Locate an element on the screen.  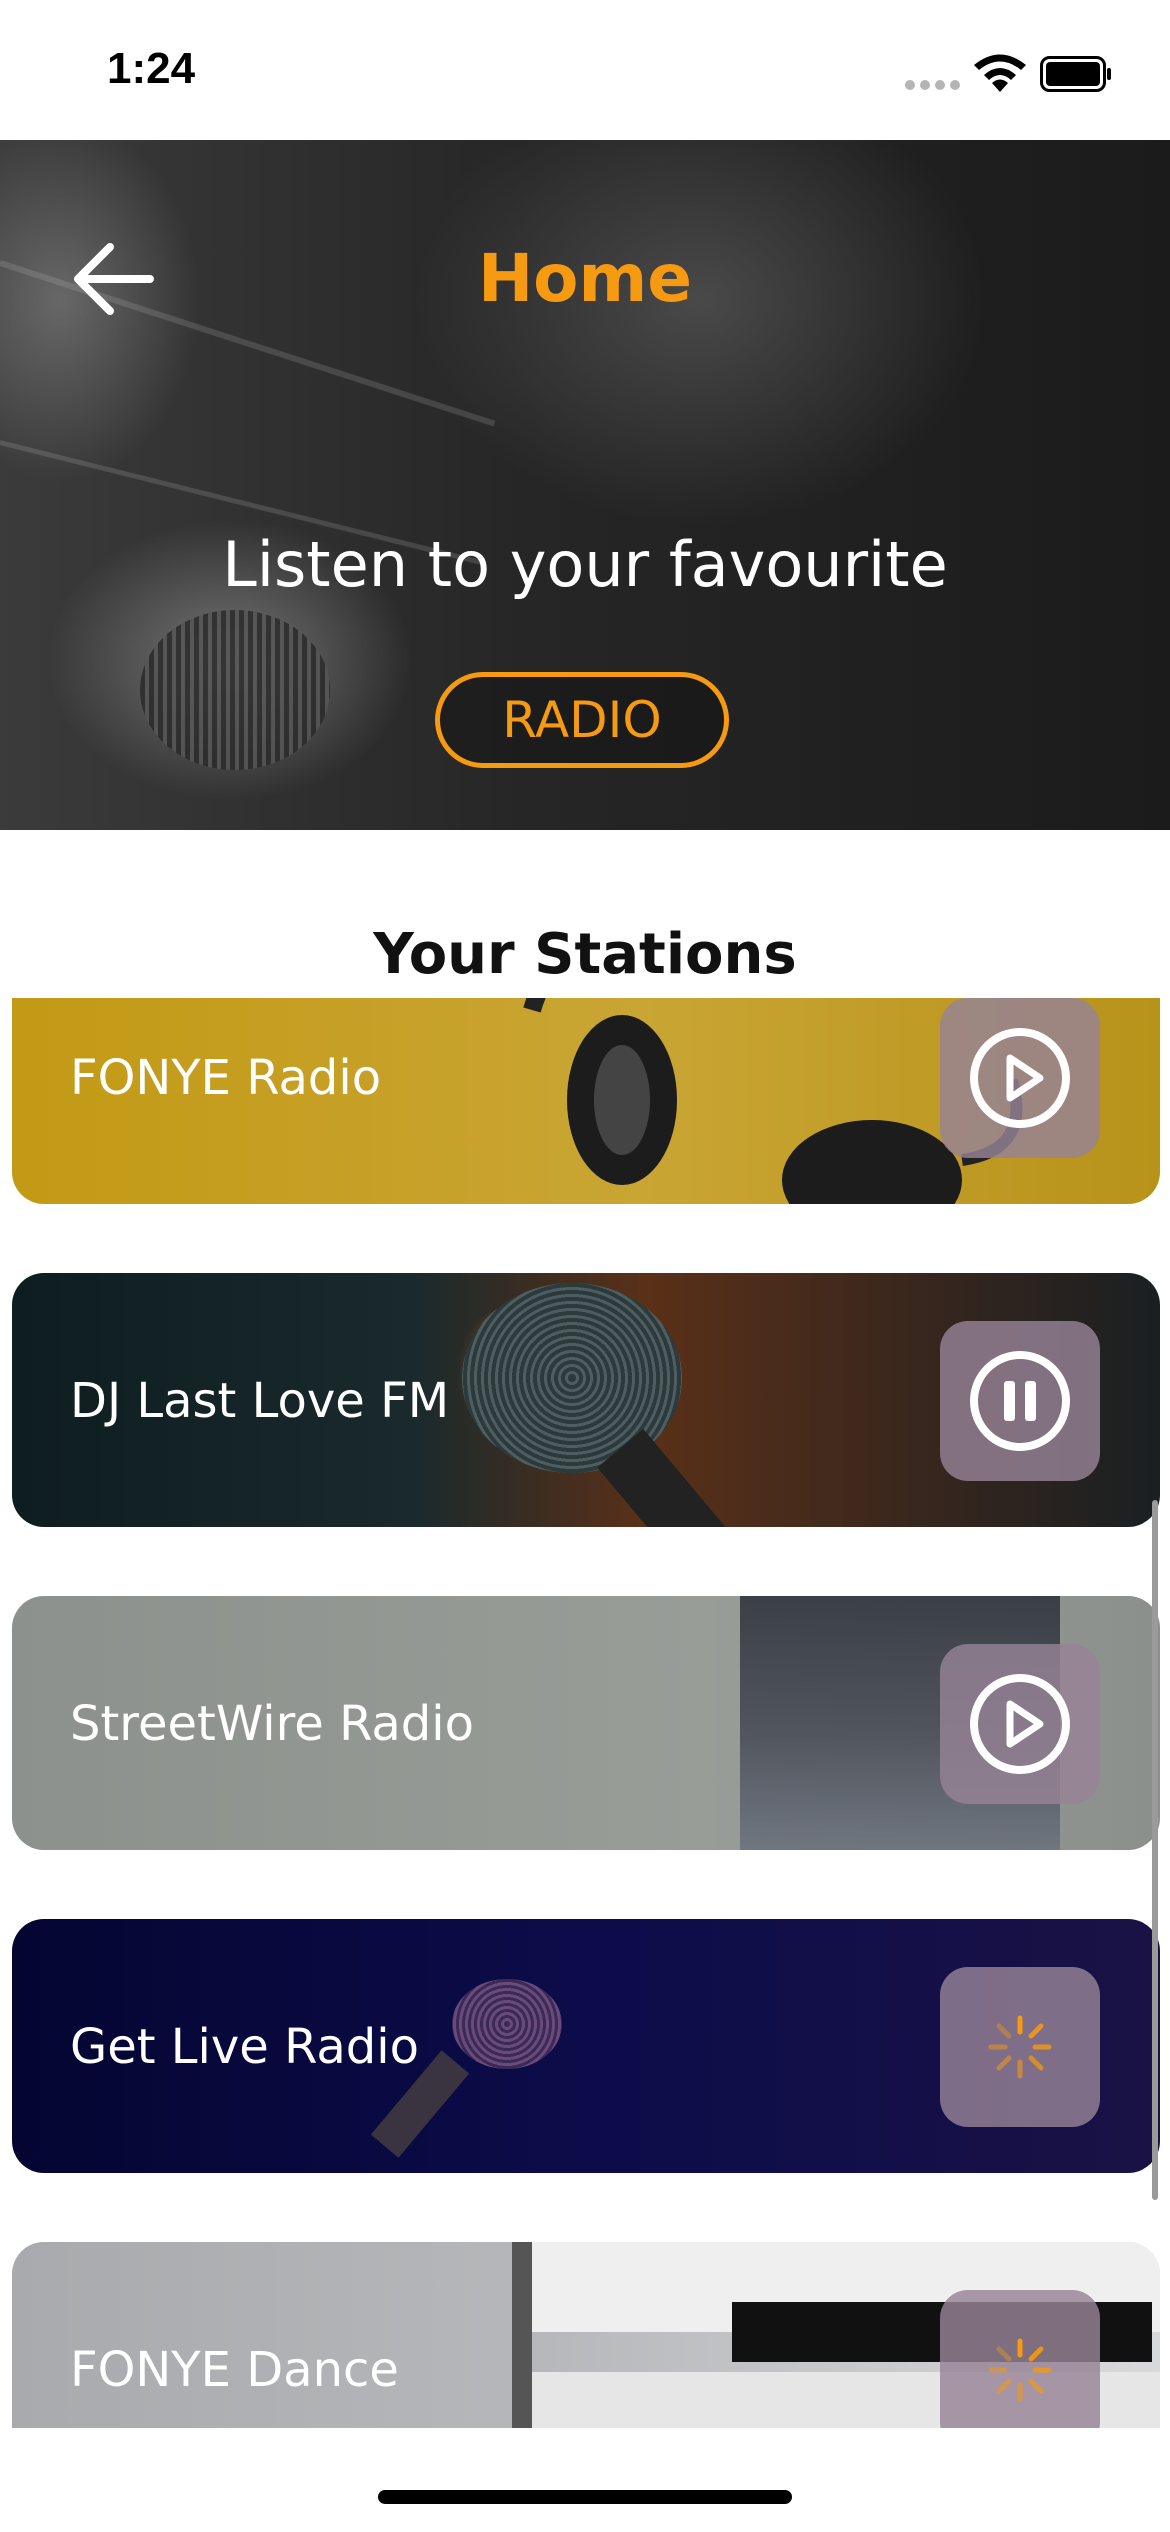
station-name: FONYE Radio is located at coordinates (226, 1078).